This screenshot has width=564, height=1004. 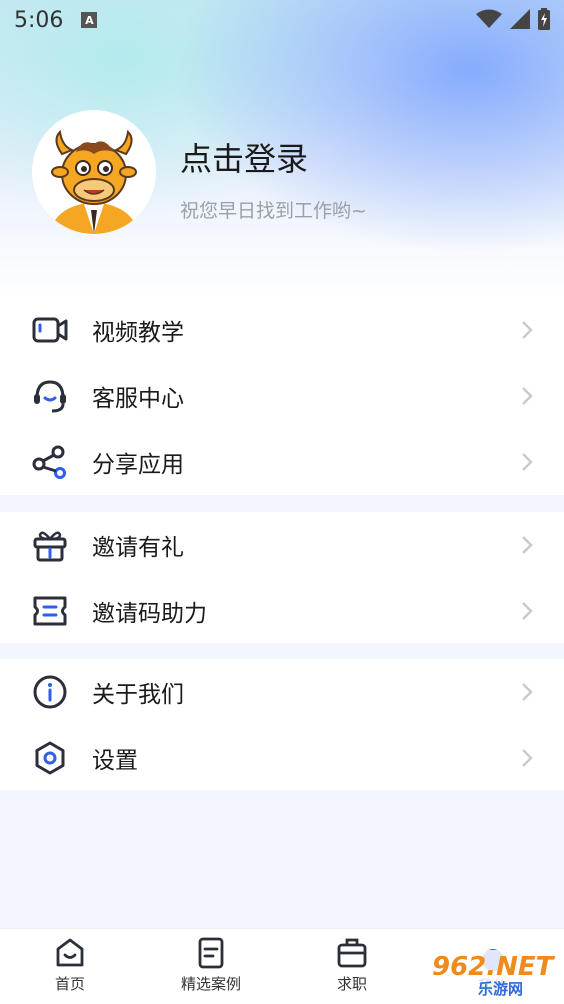 I want to click on tab-label: 首页, so click(x=69, y=984).